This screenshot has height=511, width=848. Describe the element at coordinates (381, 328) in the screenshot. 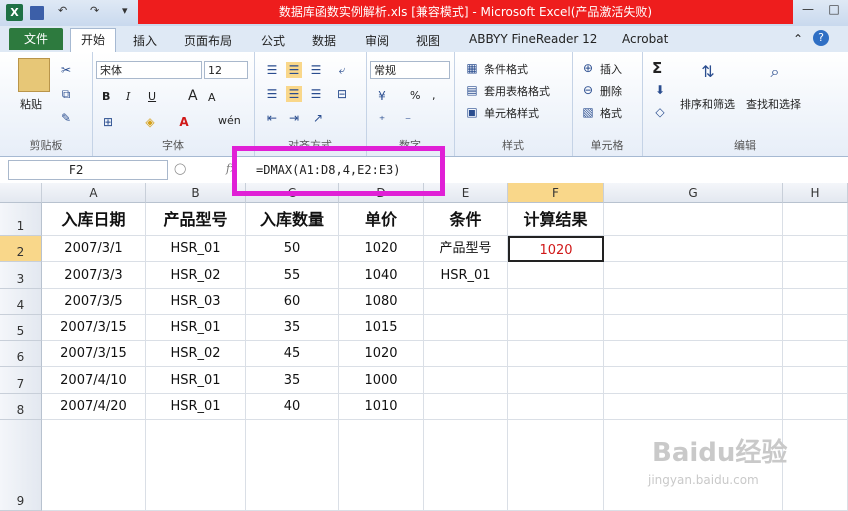

I see `cell-d5: 1015` at that location.